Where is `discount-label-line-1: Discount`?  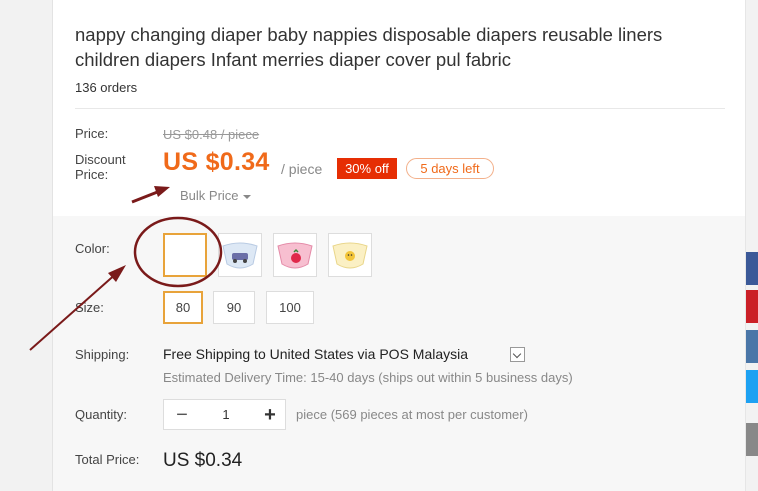 discount-label-line-1: Discount is located at coordinates (100, 159).